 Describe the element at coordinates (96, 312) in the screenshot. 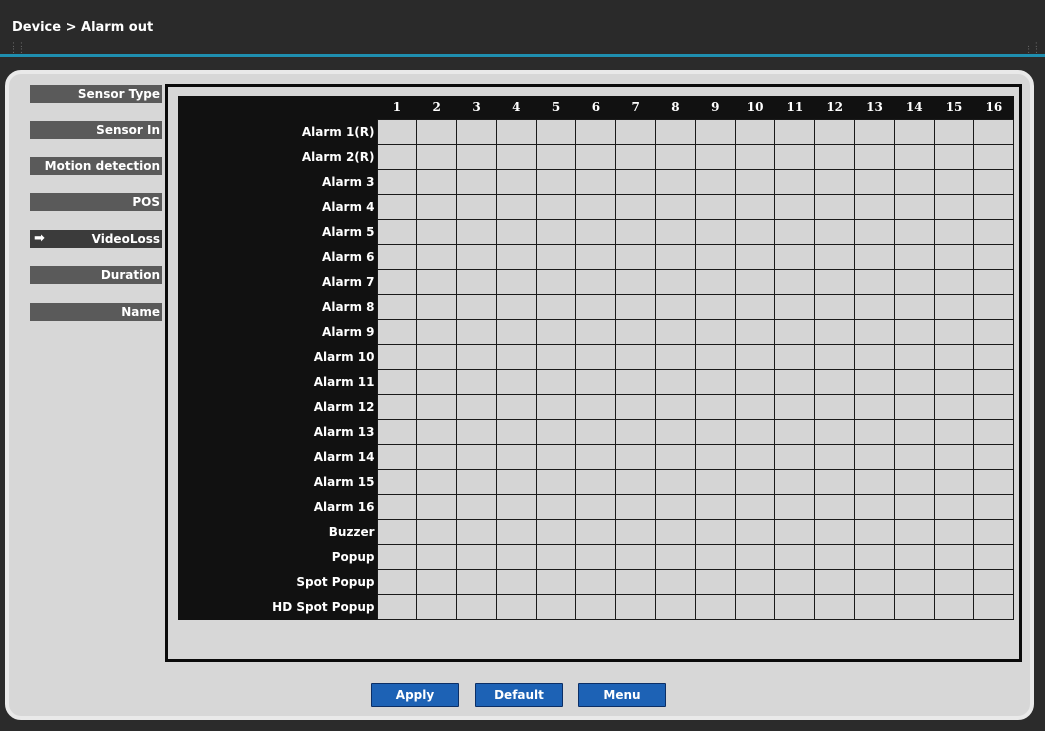

I see `sidebar-item-name: Name` at that location.